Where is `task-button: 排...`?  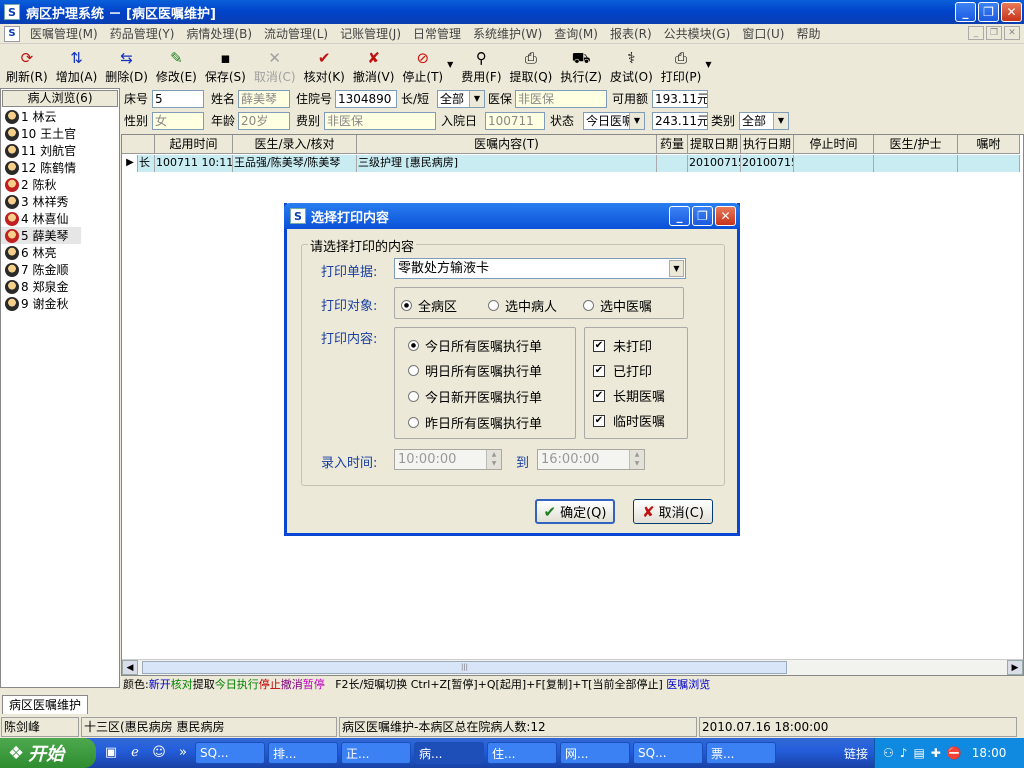 task-button: 排... is located at coordinates (303, 753).